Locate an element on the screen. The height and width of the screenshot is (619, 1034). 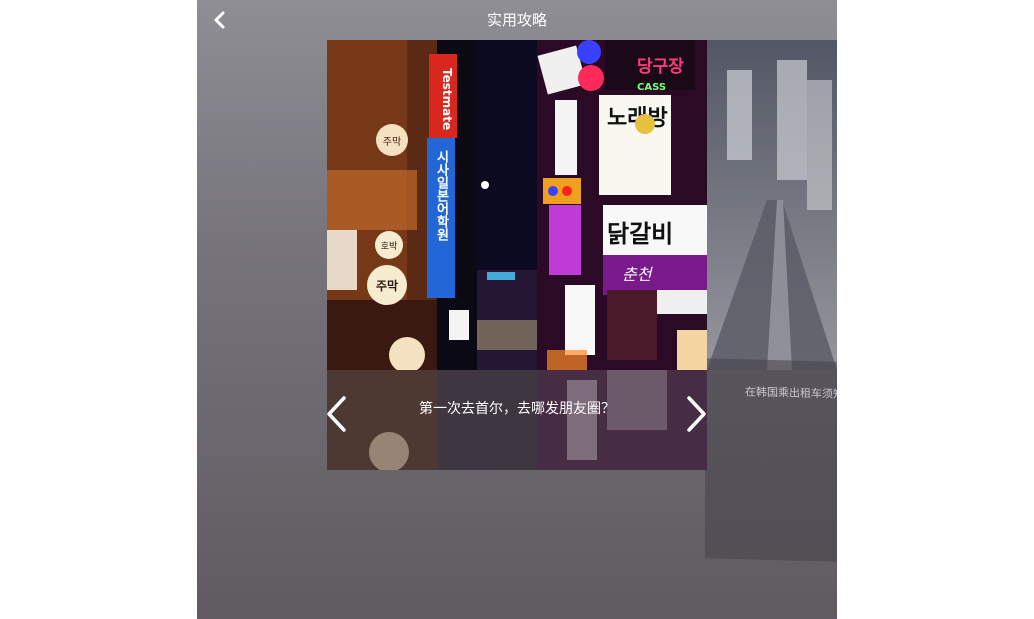
reflection-art is located at coordinates (517, 420).